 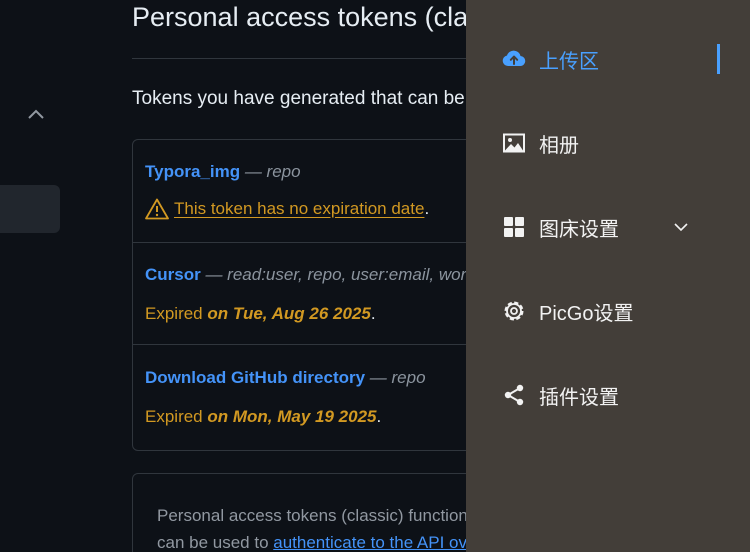 What do you see at coordinates (569, 61) in the screenshot?
I see `menu-label: 上传区` at bounding box center [569, 61].